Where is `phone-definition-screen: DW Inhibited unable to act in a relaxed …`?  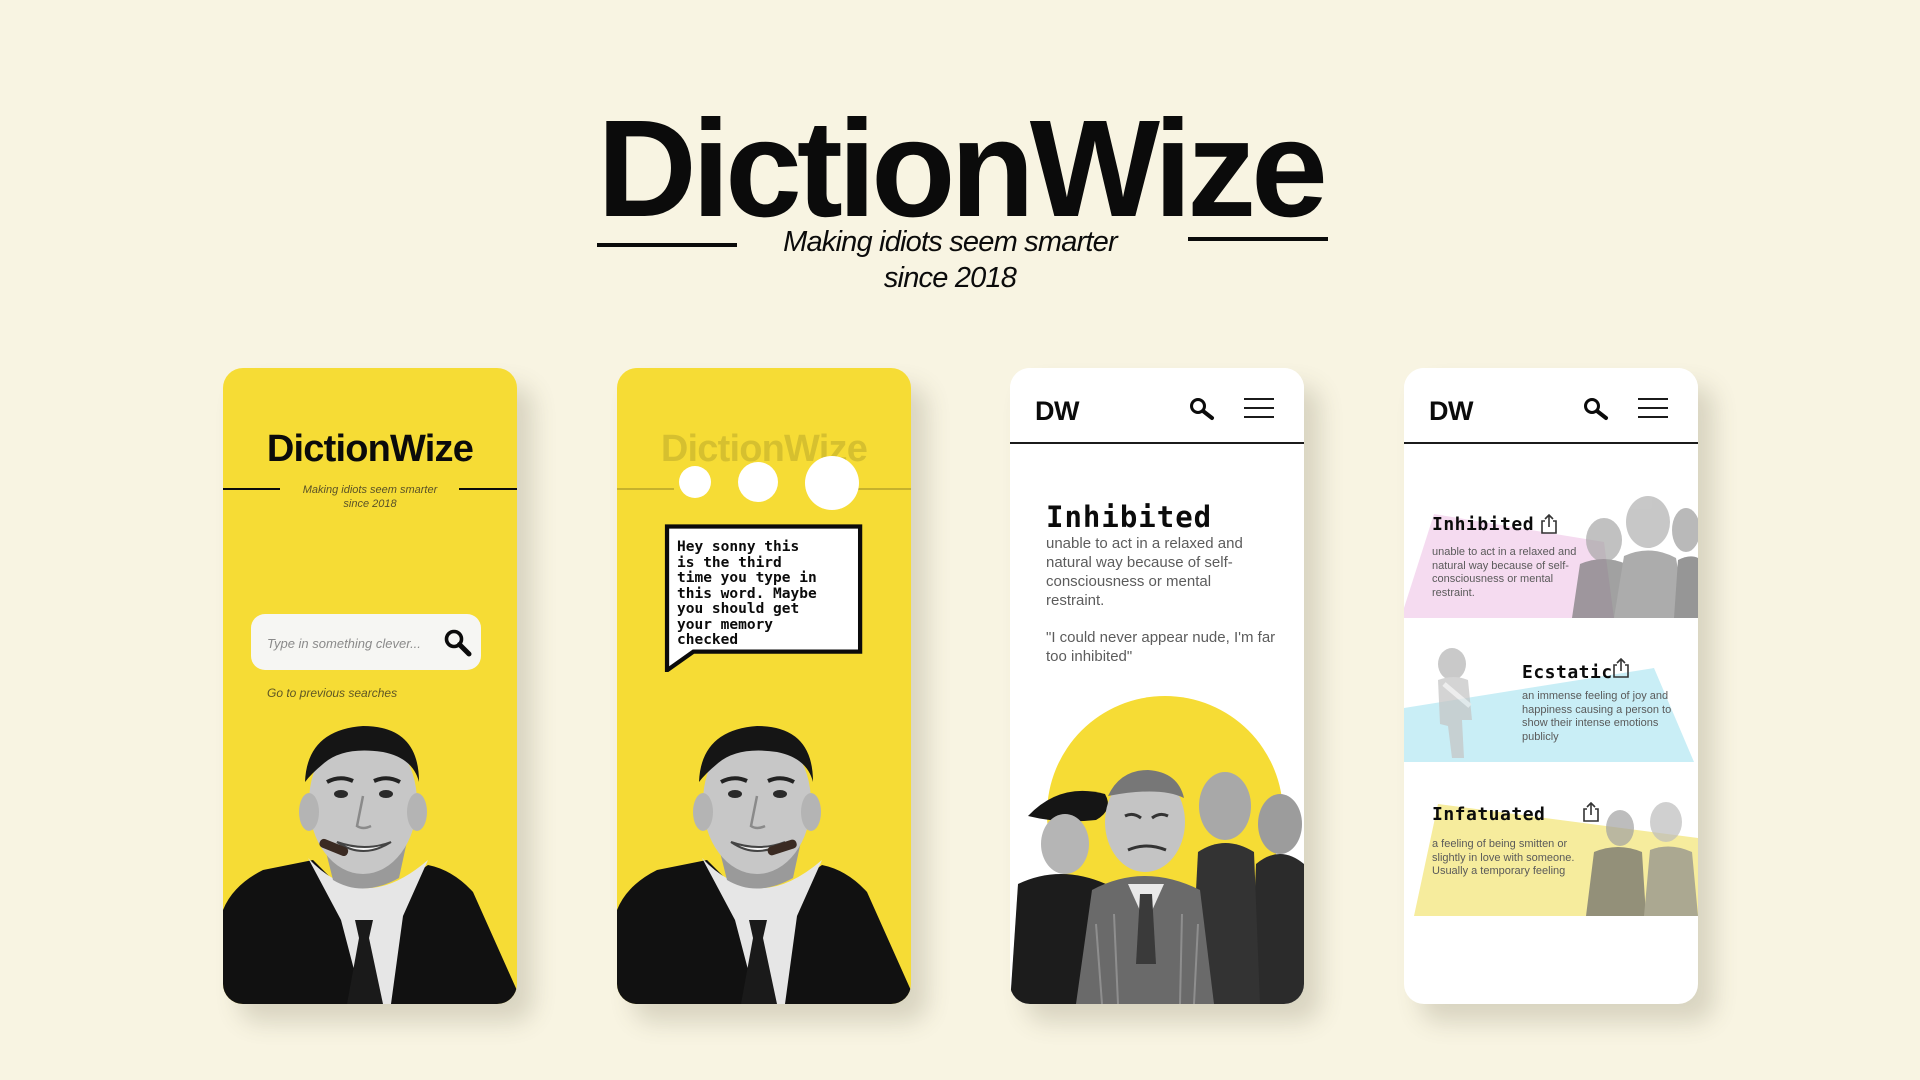 phone-definition-screen: DW Inhibited unable to act in a relaxed … is located at coordinates (1157, 686).